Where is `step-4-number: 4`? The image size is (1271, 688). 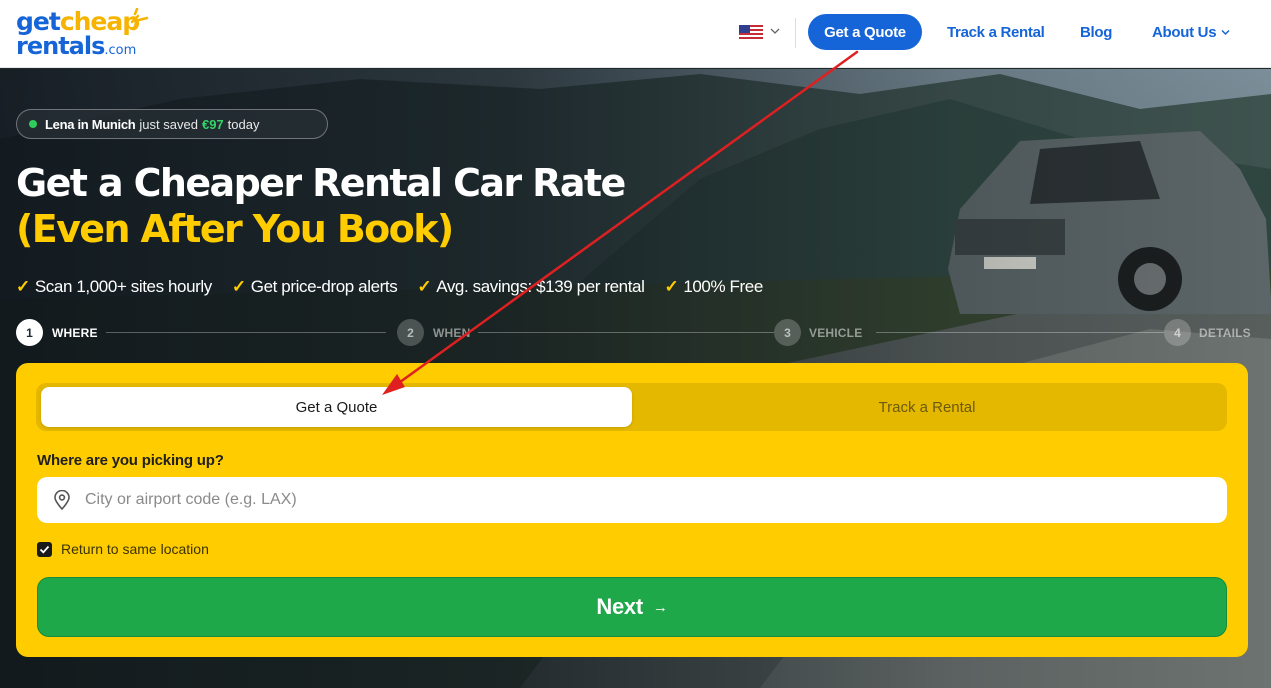 step-4-number: 4 is located at coordinates (1177, 332).